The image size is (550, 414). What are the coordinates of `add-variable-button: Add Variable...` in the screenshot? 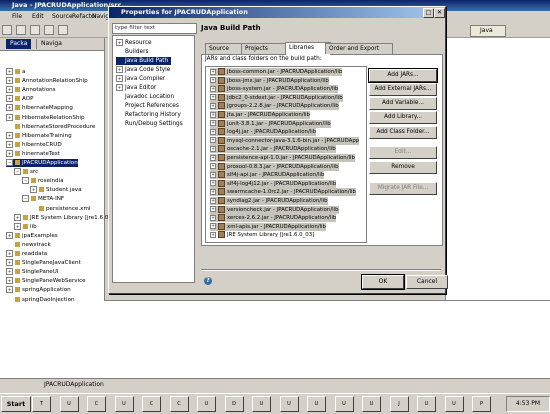 It's located at (403, 103).